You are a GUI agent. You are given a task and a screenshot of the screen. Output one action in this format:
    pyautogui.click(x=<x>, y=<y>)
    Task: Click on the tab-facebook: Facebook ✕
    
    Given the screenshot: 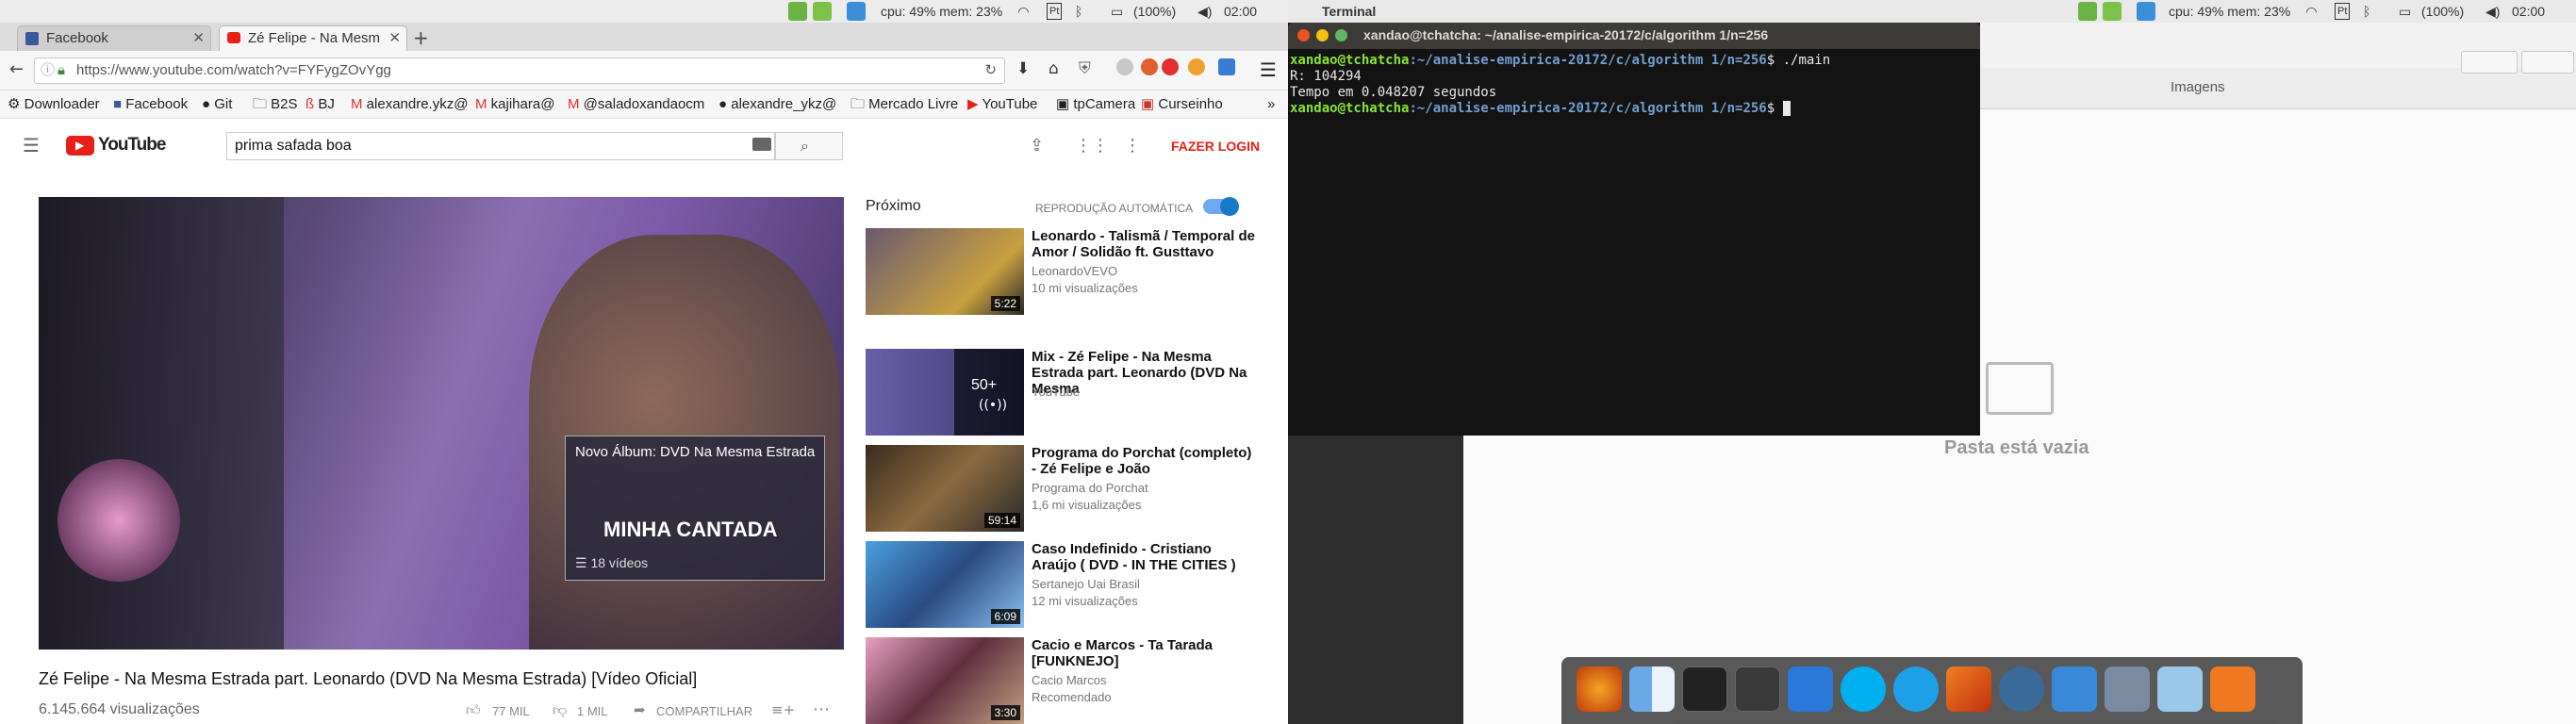 What is the action you would take?
    pyautogui.click(x=114, y=38)
    